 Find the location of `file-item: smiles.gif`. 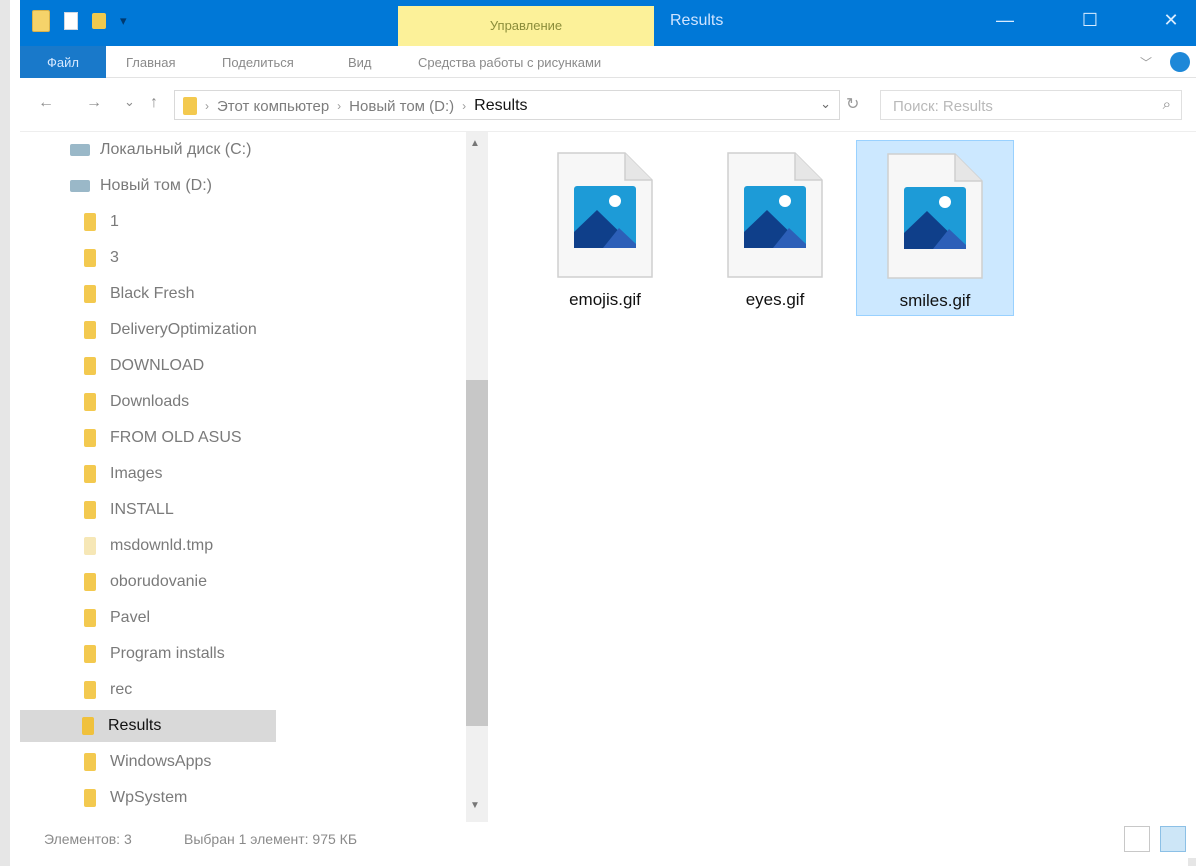

file-item: smiles.gif is located at coordinates (935, 228).